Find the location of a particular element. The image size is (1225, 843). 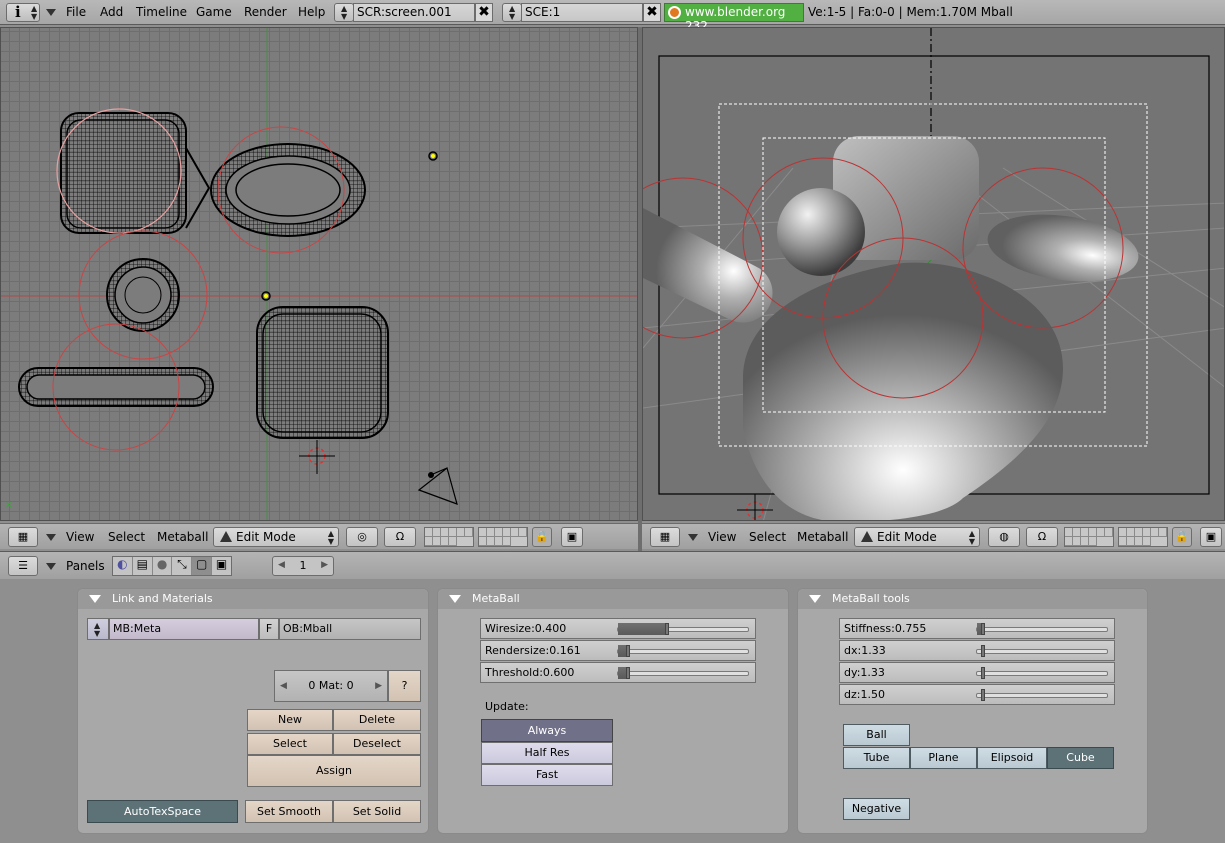

image-icon: ▣ is located at coordinates (572, 536).